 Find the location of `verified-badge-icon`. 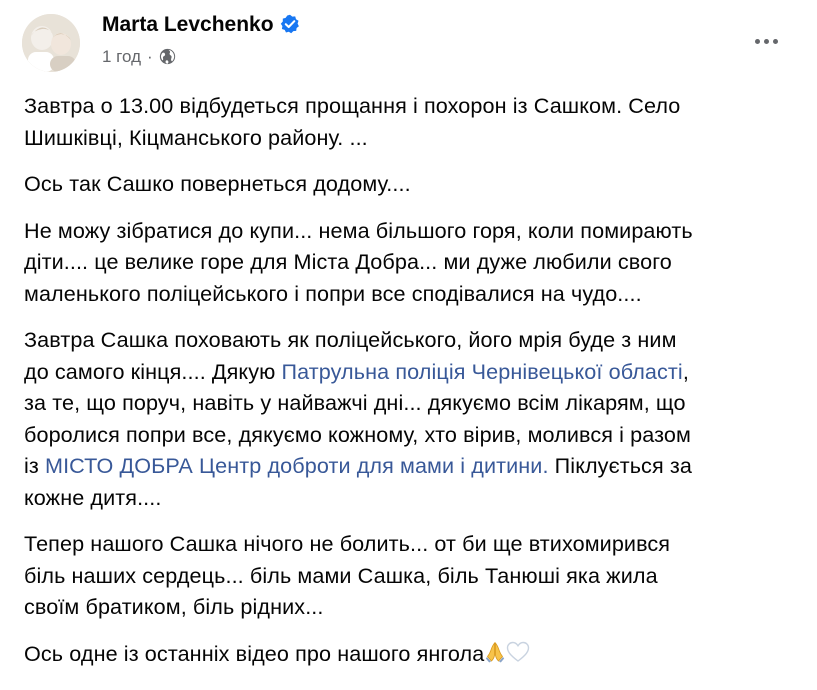

verified-badge-icon is located at coordinates (289, 24).